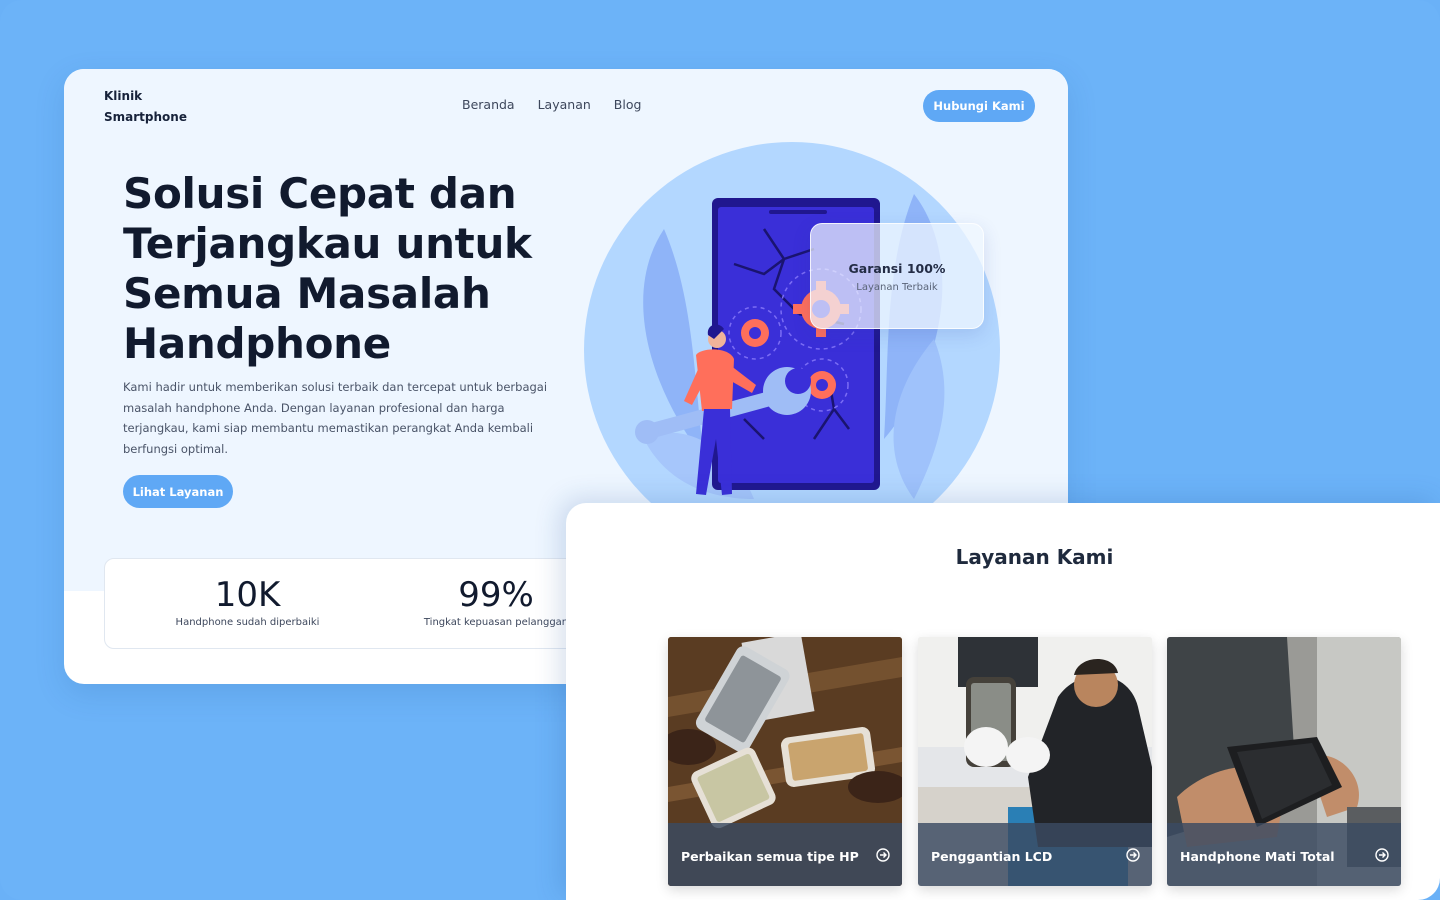  I want to click on nav-link-blog: Blog, so click(628, 104).